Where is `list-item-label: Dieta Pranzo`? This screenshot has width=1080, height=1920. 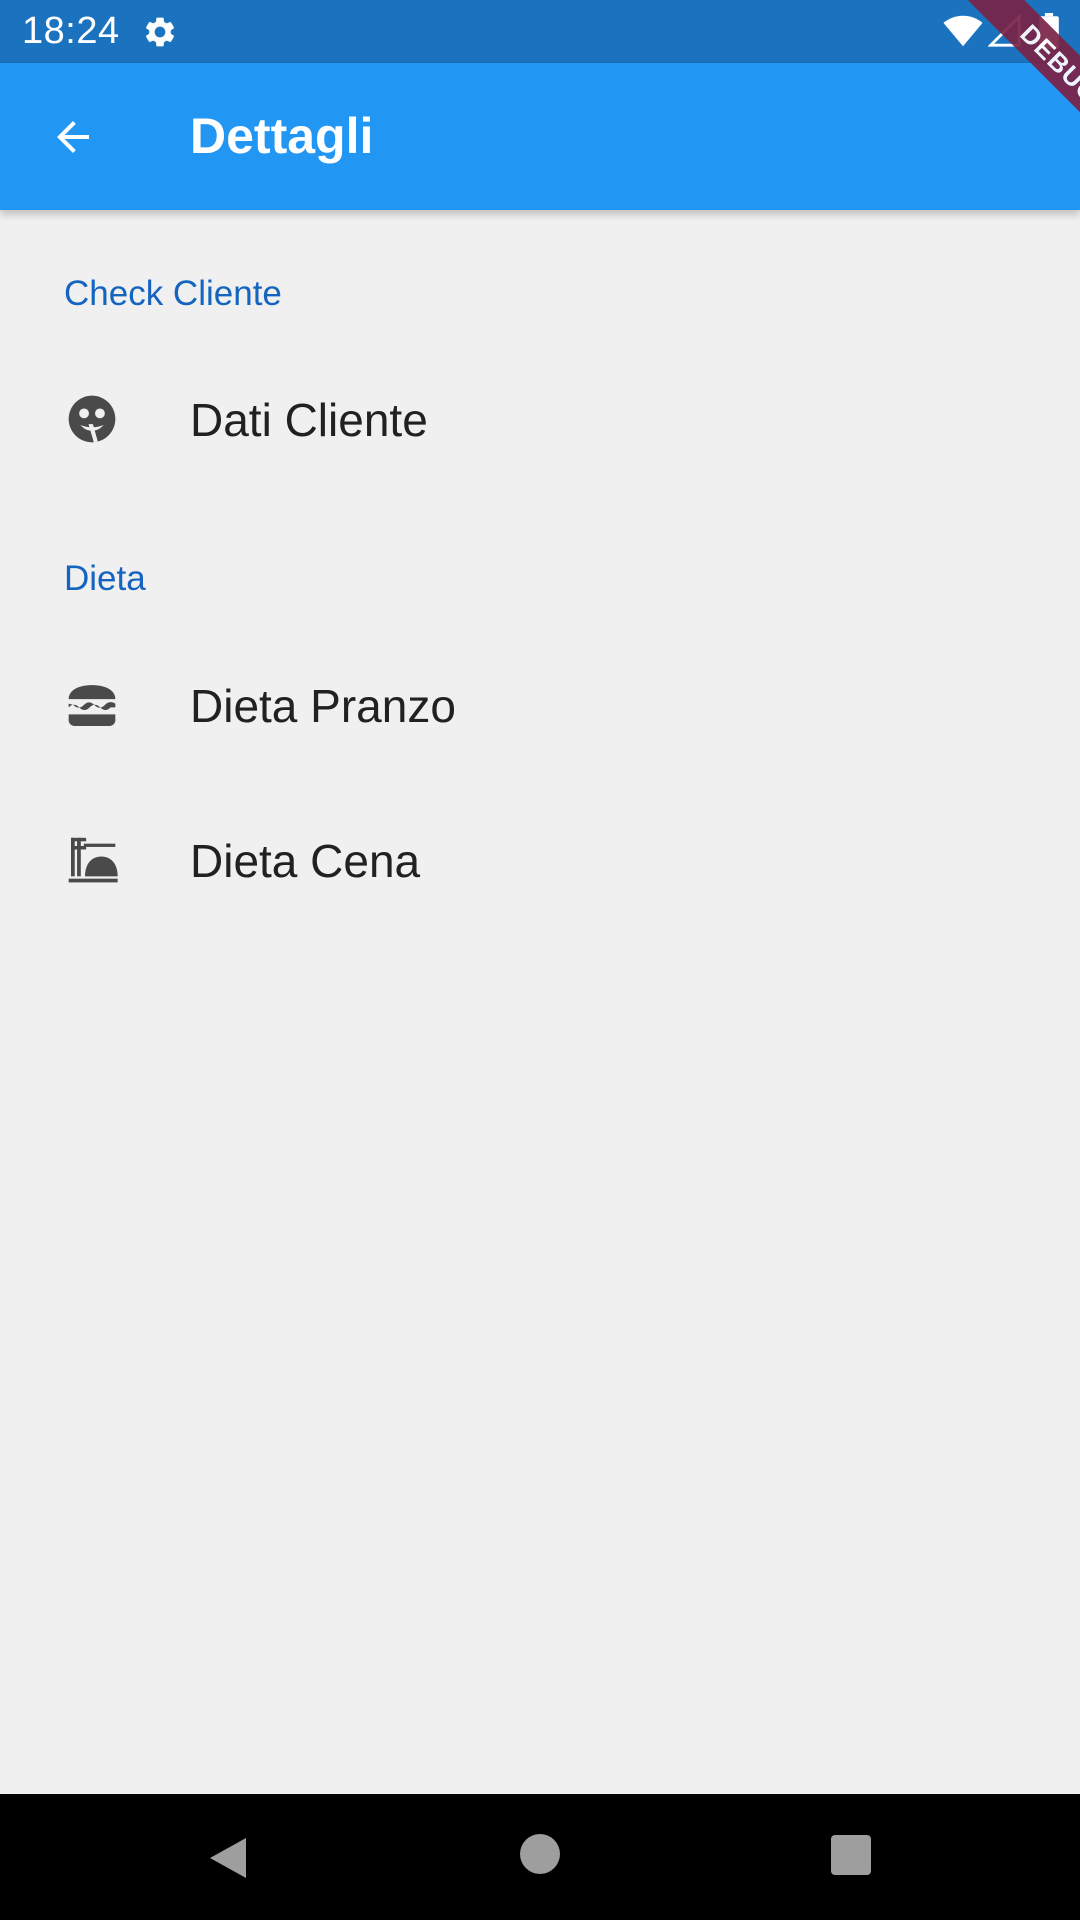
list-item-label: Dieta Pranzo is located at coordinates (323, 706).